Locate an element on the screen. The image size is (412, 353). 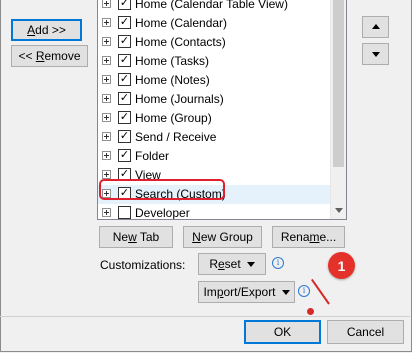
reset-button: Reset is located at coordinates (232, 264).